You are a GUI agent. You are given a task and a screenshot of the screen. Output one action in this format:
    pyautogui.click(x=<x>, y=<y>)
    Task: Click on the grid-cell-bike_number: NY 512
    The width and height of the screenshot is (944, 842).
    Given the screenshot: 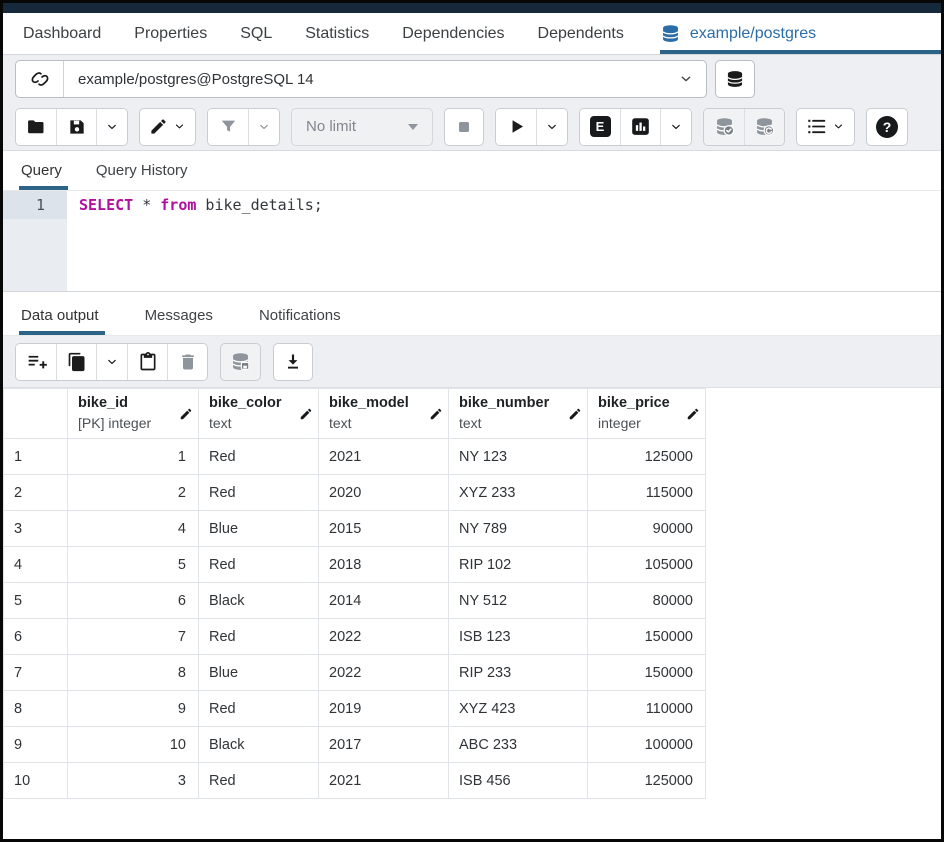 What is the action you would take?
    pyautogui.click(x=518, y=600)
    